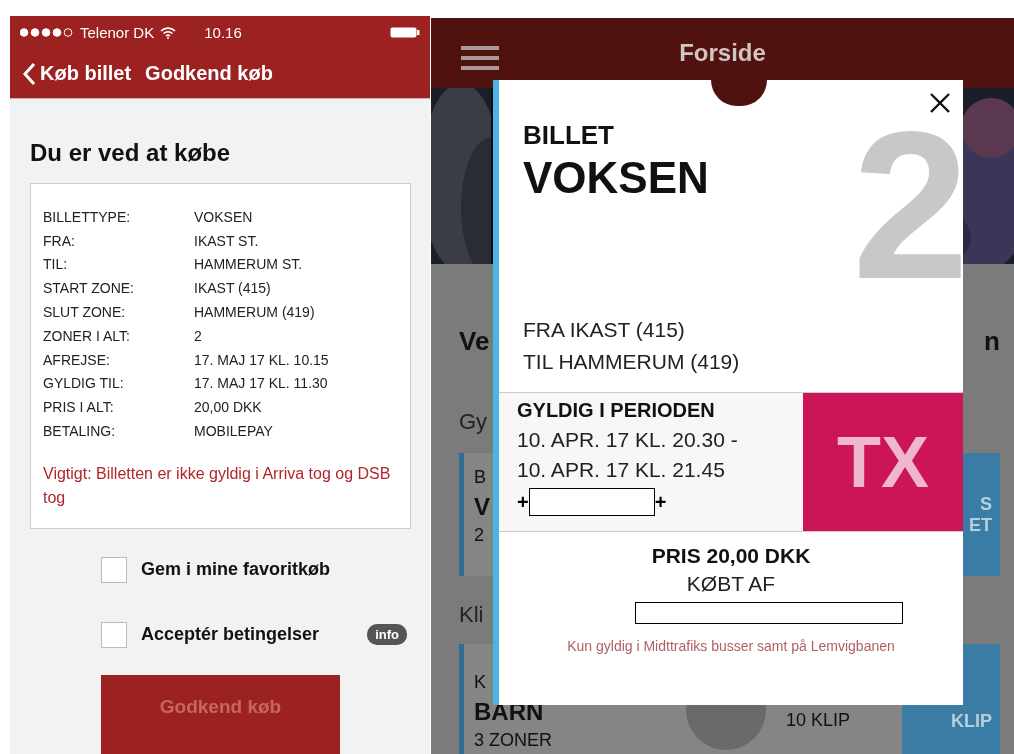  What do you see at coordinates (226, 241) in the screenshot?
I see `detail-value: IKAST ST.` at bounding box center [226, 241].